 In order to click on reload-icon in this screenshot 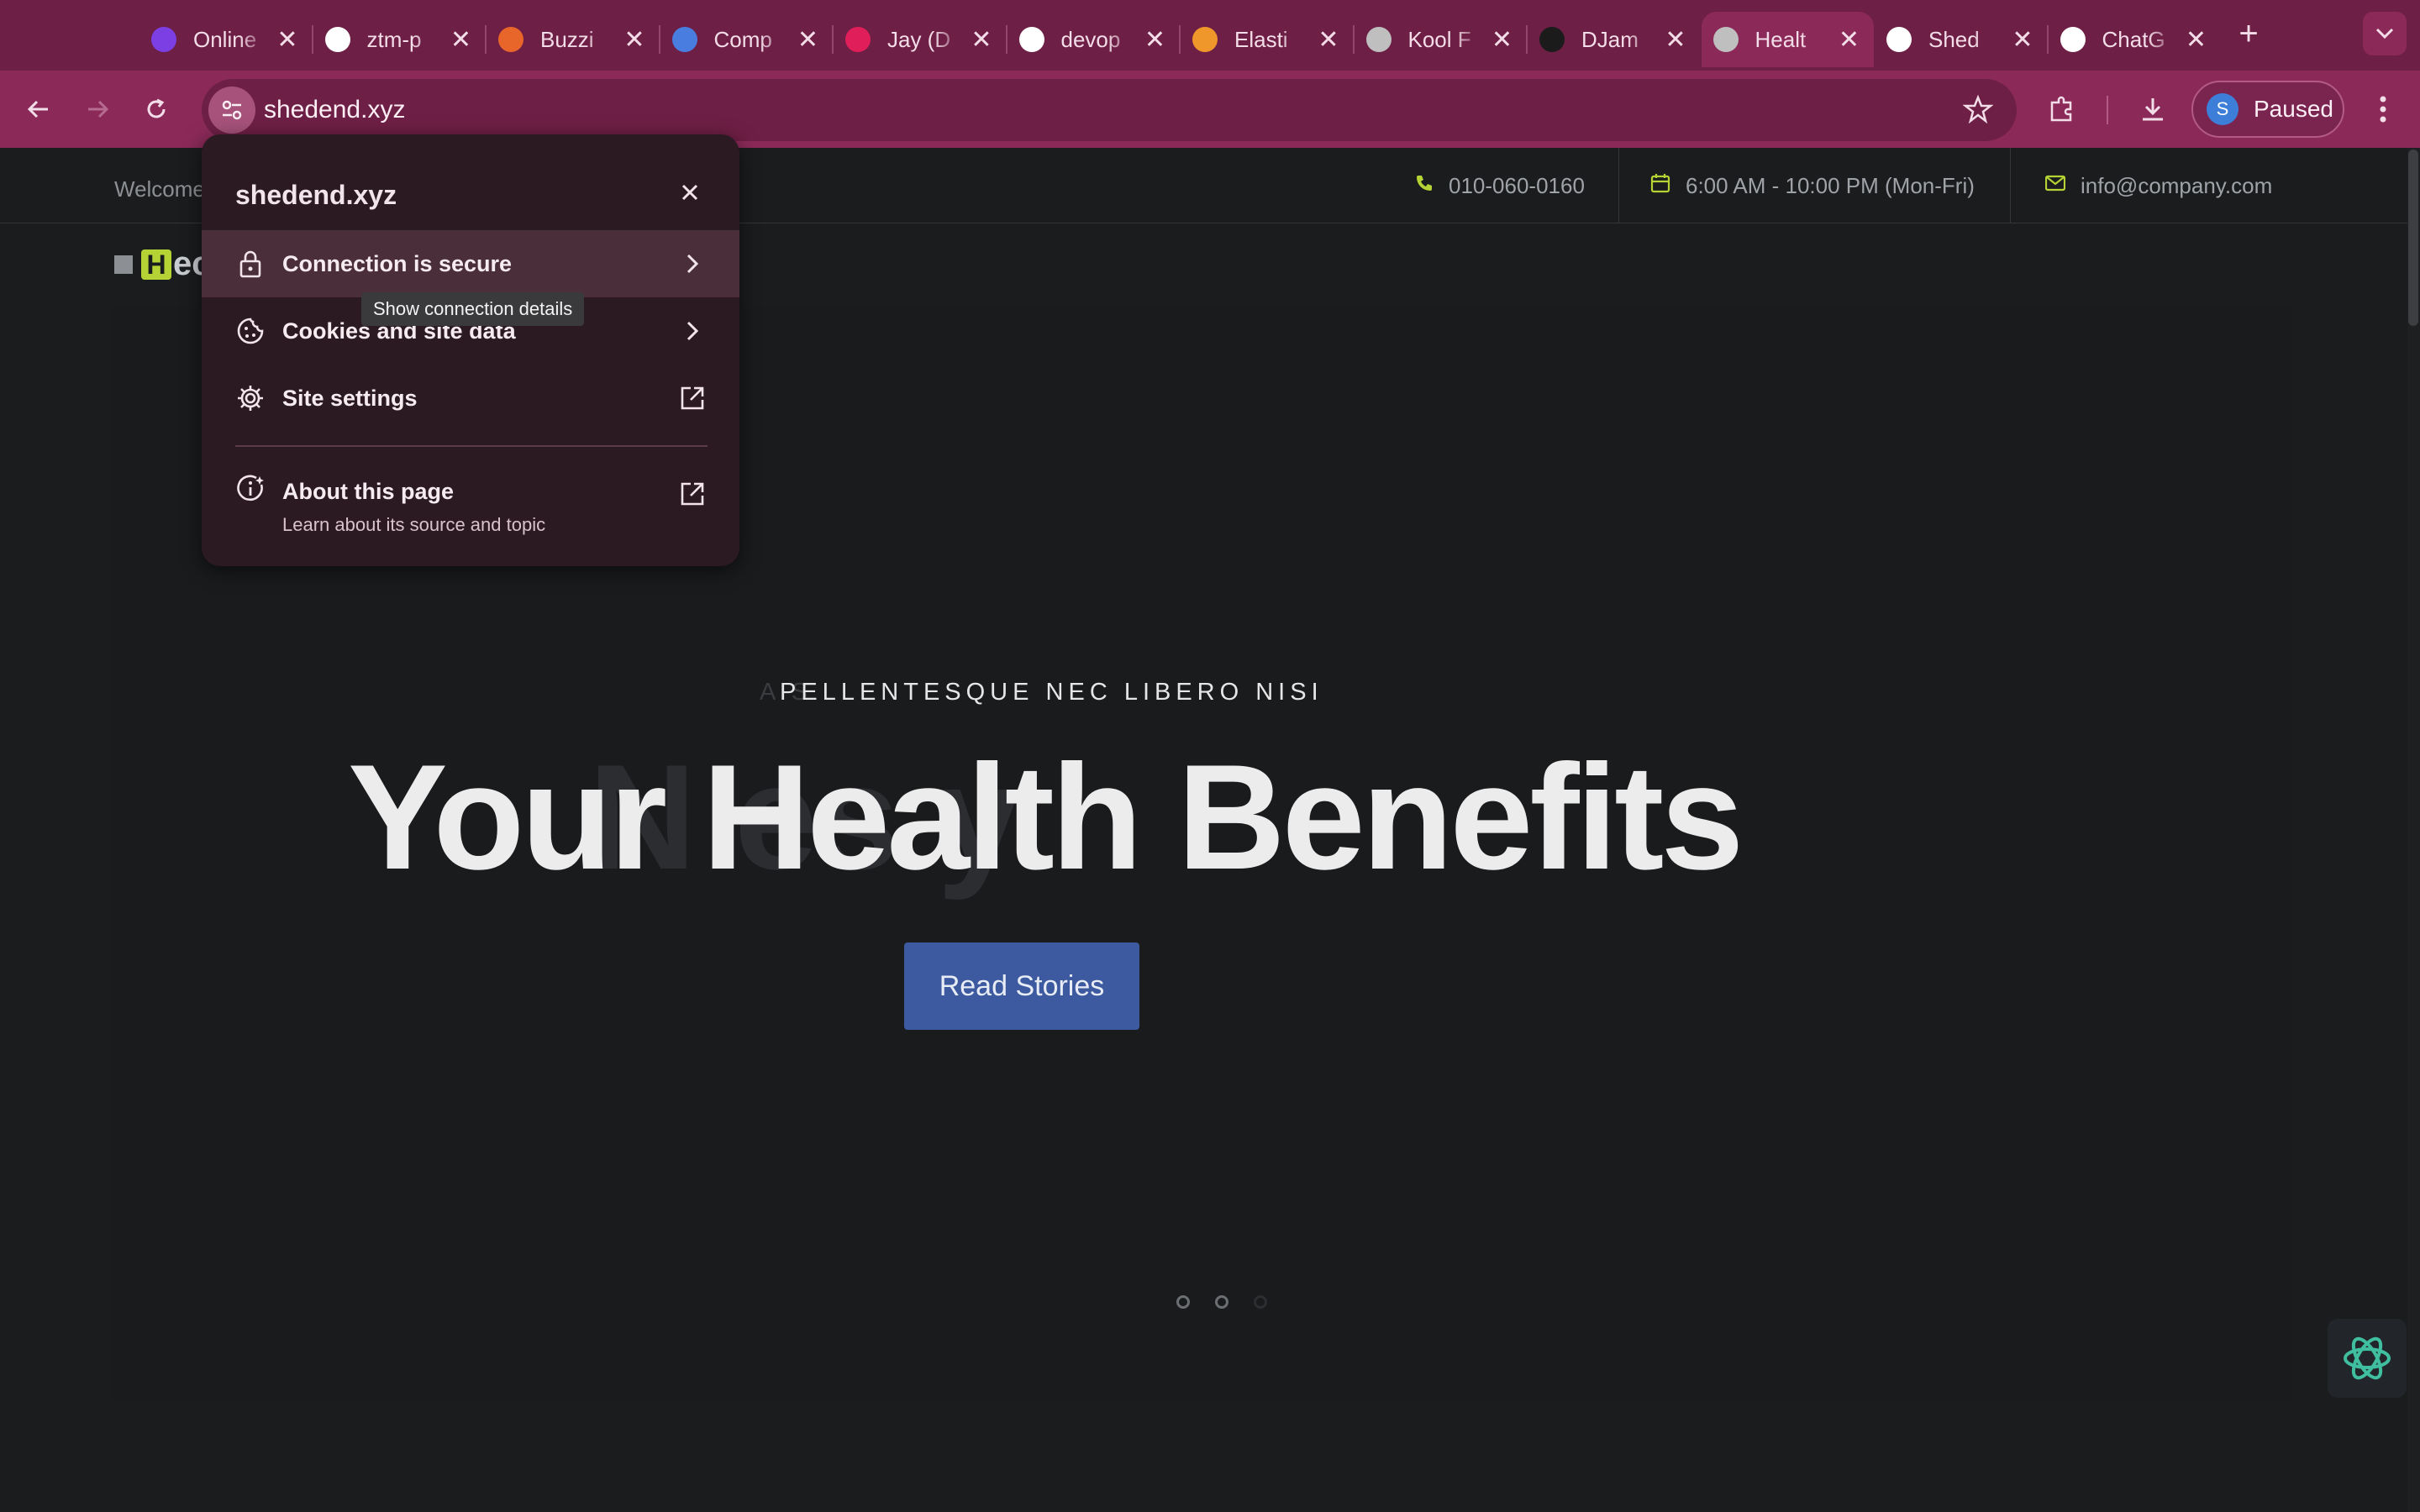, I will do `click(157, 108)`.